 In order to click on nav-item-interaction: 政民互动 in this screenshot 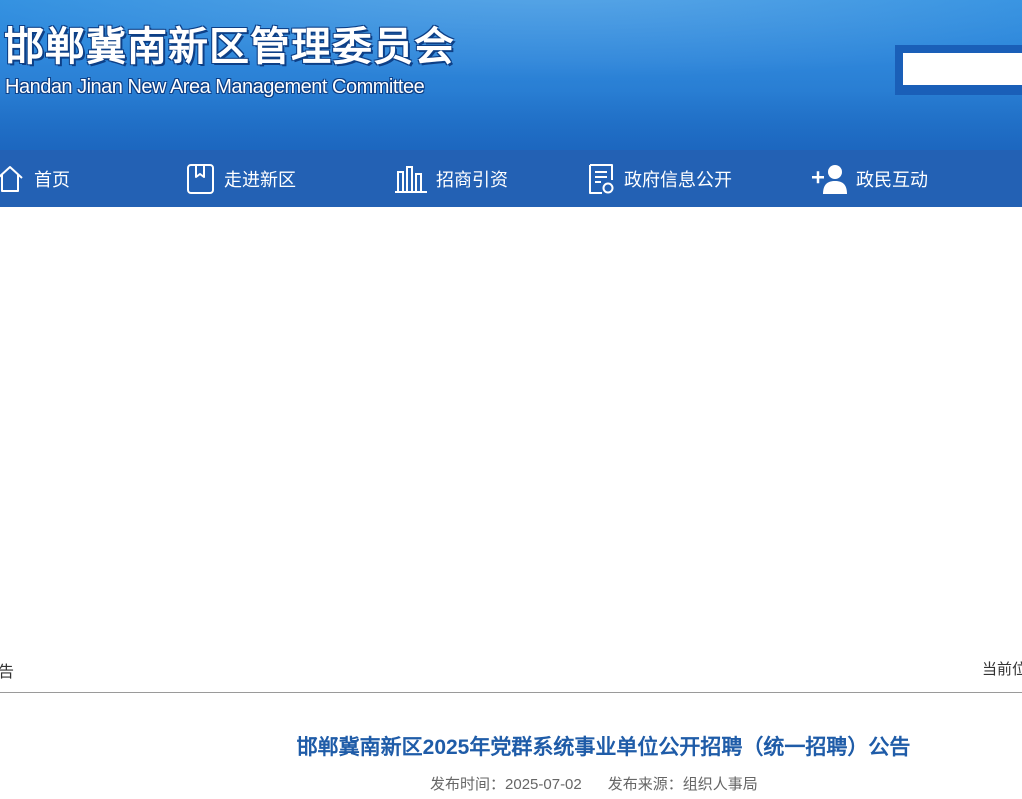, I will do `click(870, 178)`.